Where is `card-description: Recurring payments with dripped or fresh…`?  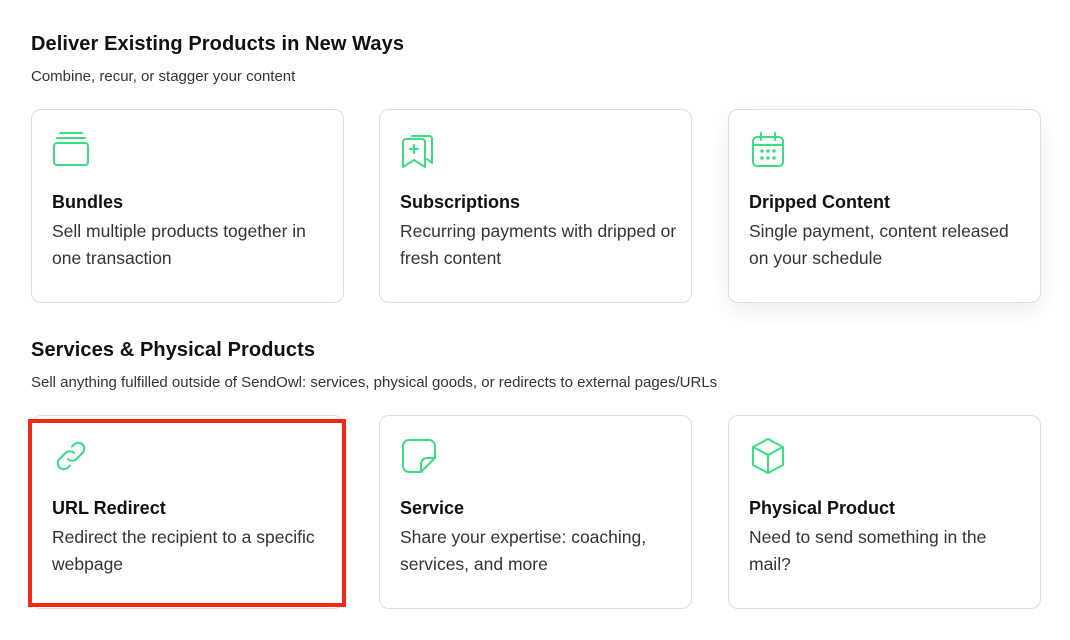
card-description: Recurring payments with dripped or fresh… is located at coordinates (538, 244).